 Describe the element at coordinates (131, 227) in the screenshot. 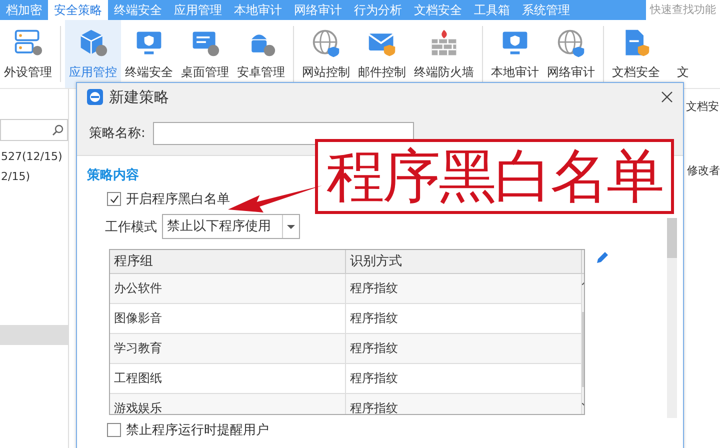

I see `field-label: 工作模式` at that location.